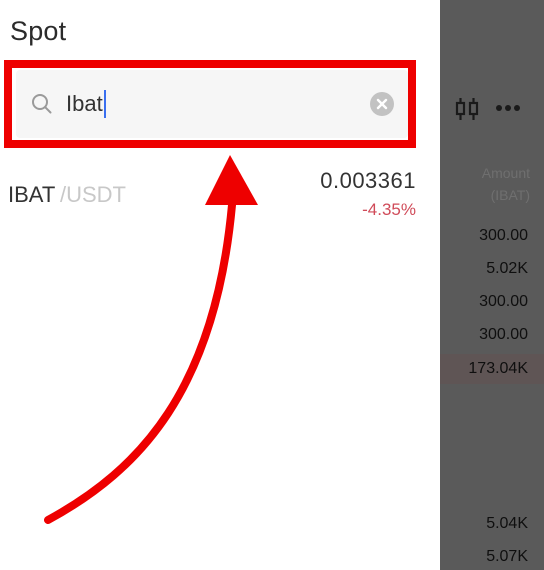 This screenshot has width=544, height=570. I want to click on order-book-amount: 5.07K, so click(507, 556).